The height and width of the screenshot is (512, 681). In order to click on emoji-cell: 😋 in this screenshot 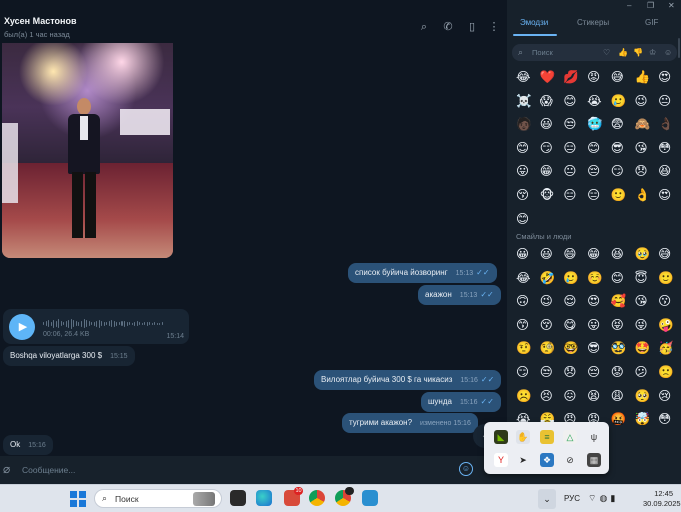, I will do `click(575, 329)`.